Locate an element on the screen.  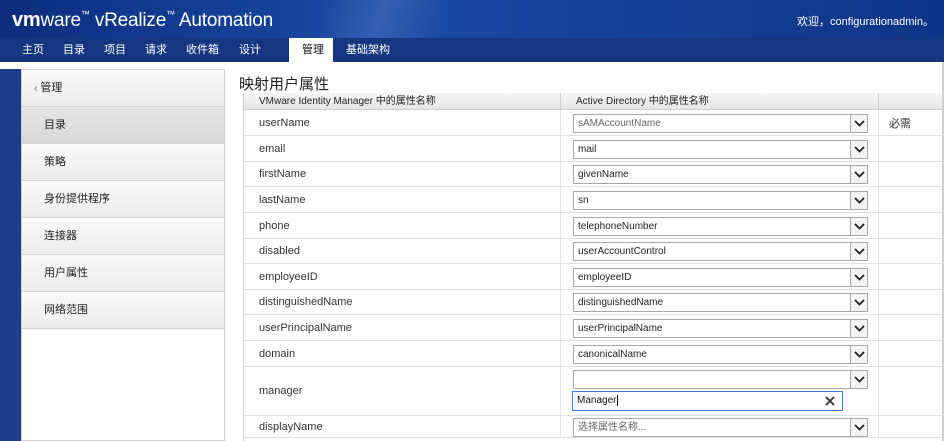
vidm-attribute-name: domain is located at coordinates (402, 353).